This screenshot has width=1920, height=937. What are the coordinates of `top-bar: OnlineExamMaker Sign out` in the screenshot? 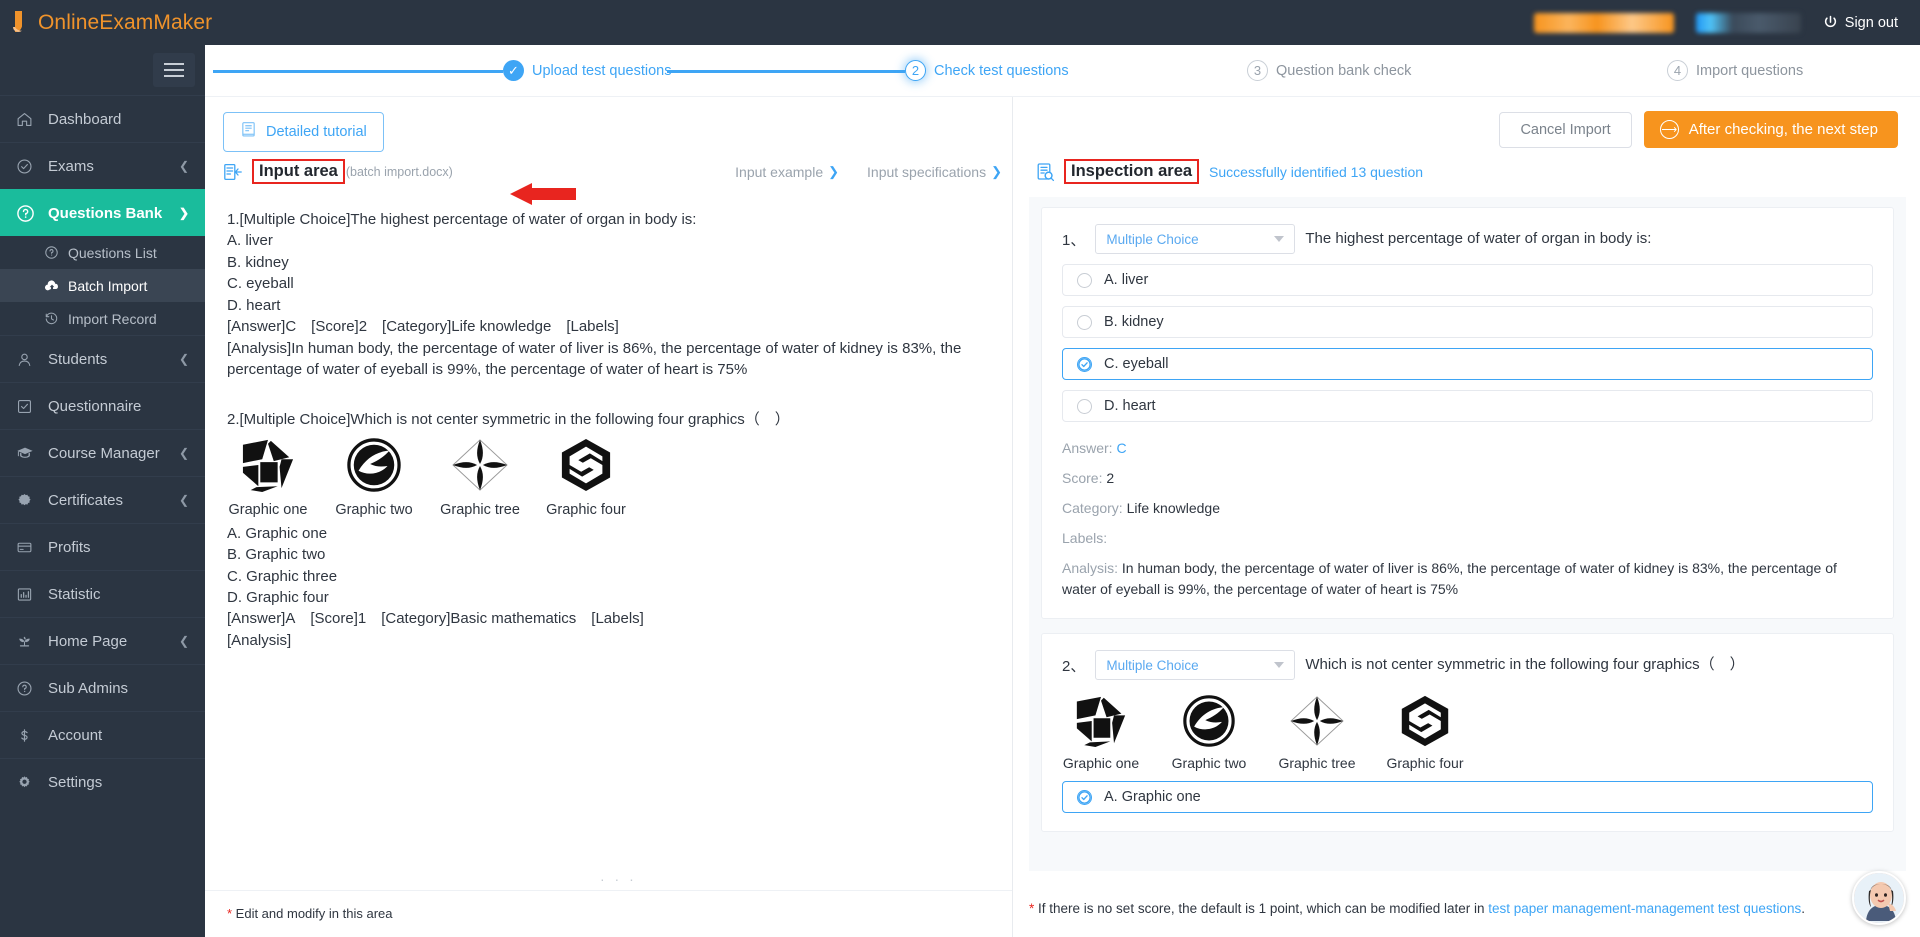 It's located at (960, 22).